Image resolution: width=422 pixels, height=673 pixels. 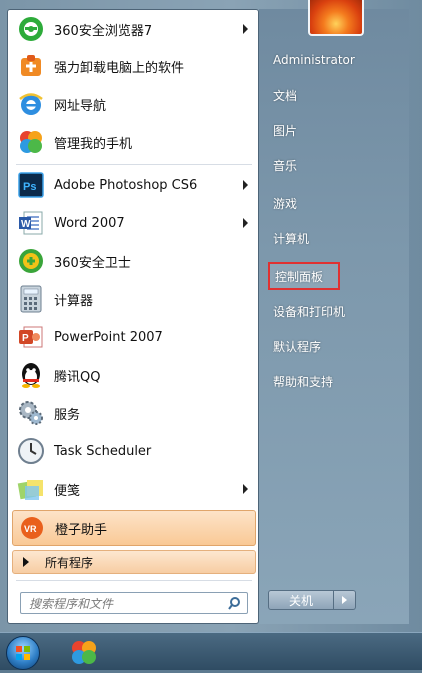 What do you see at coordinates (31, 489) in the screenshot?
I see `sticky-notes-icon` at bounding box center [31, 489].